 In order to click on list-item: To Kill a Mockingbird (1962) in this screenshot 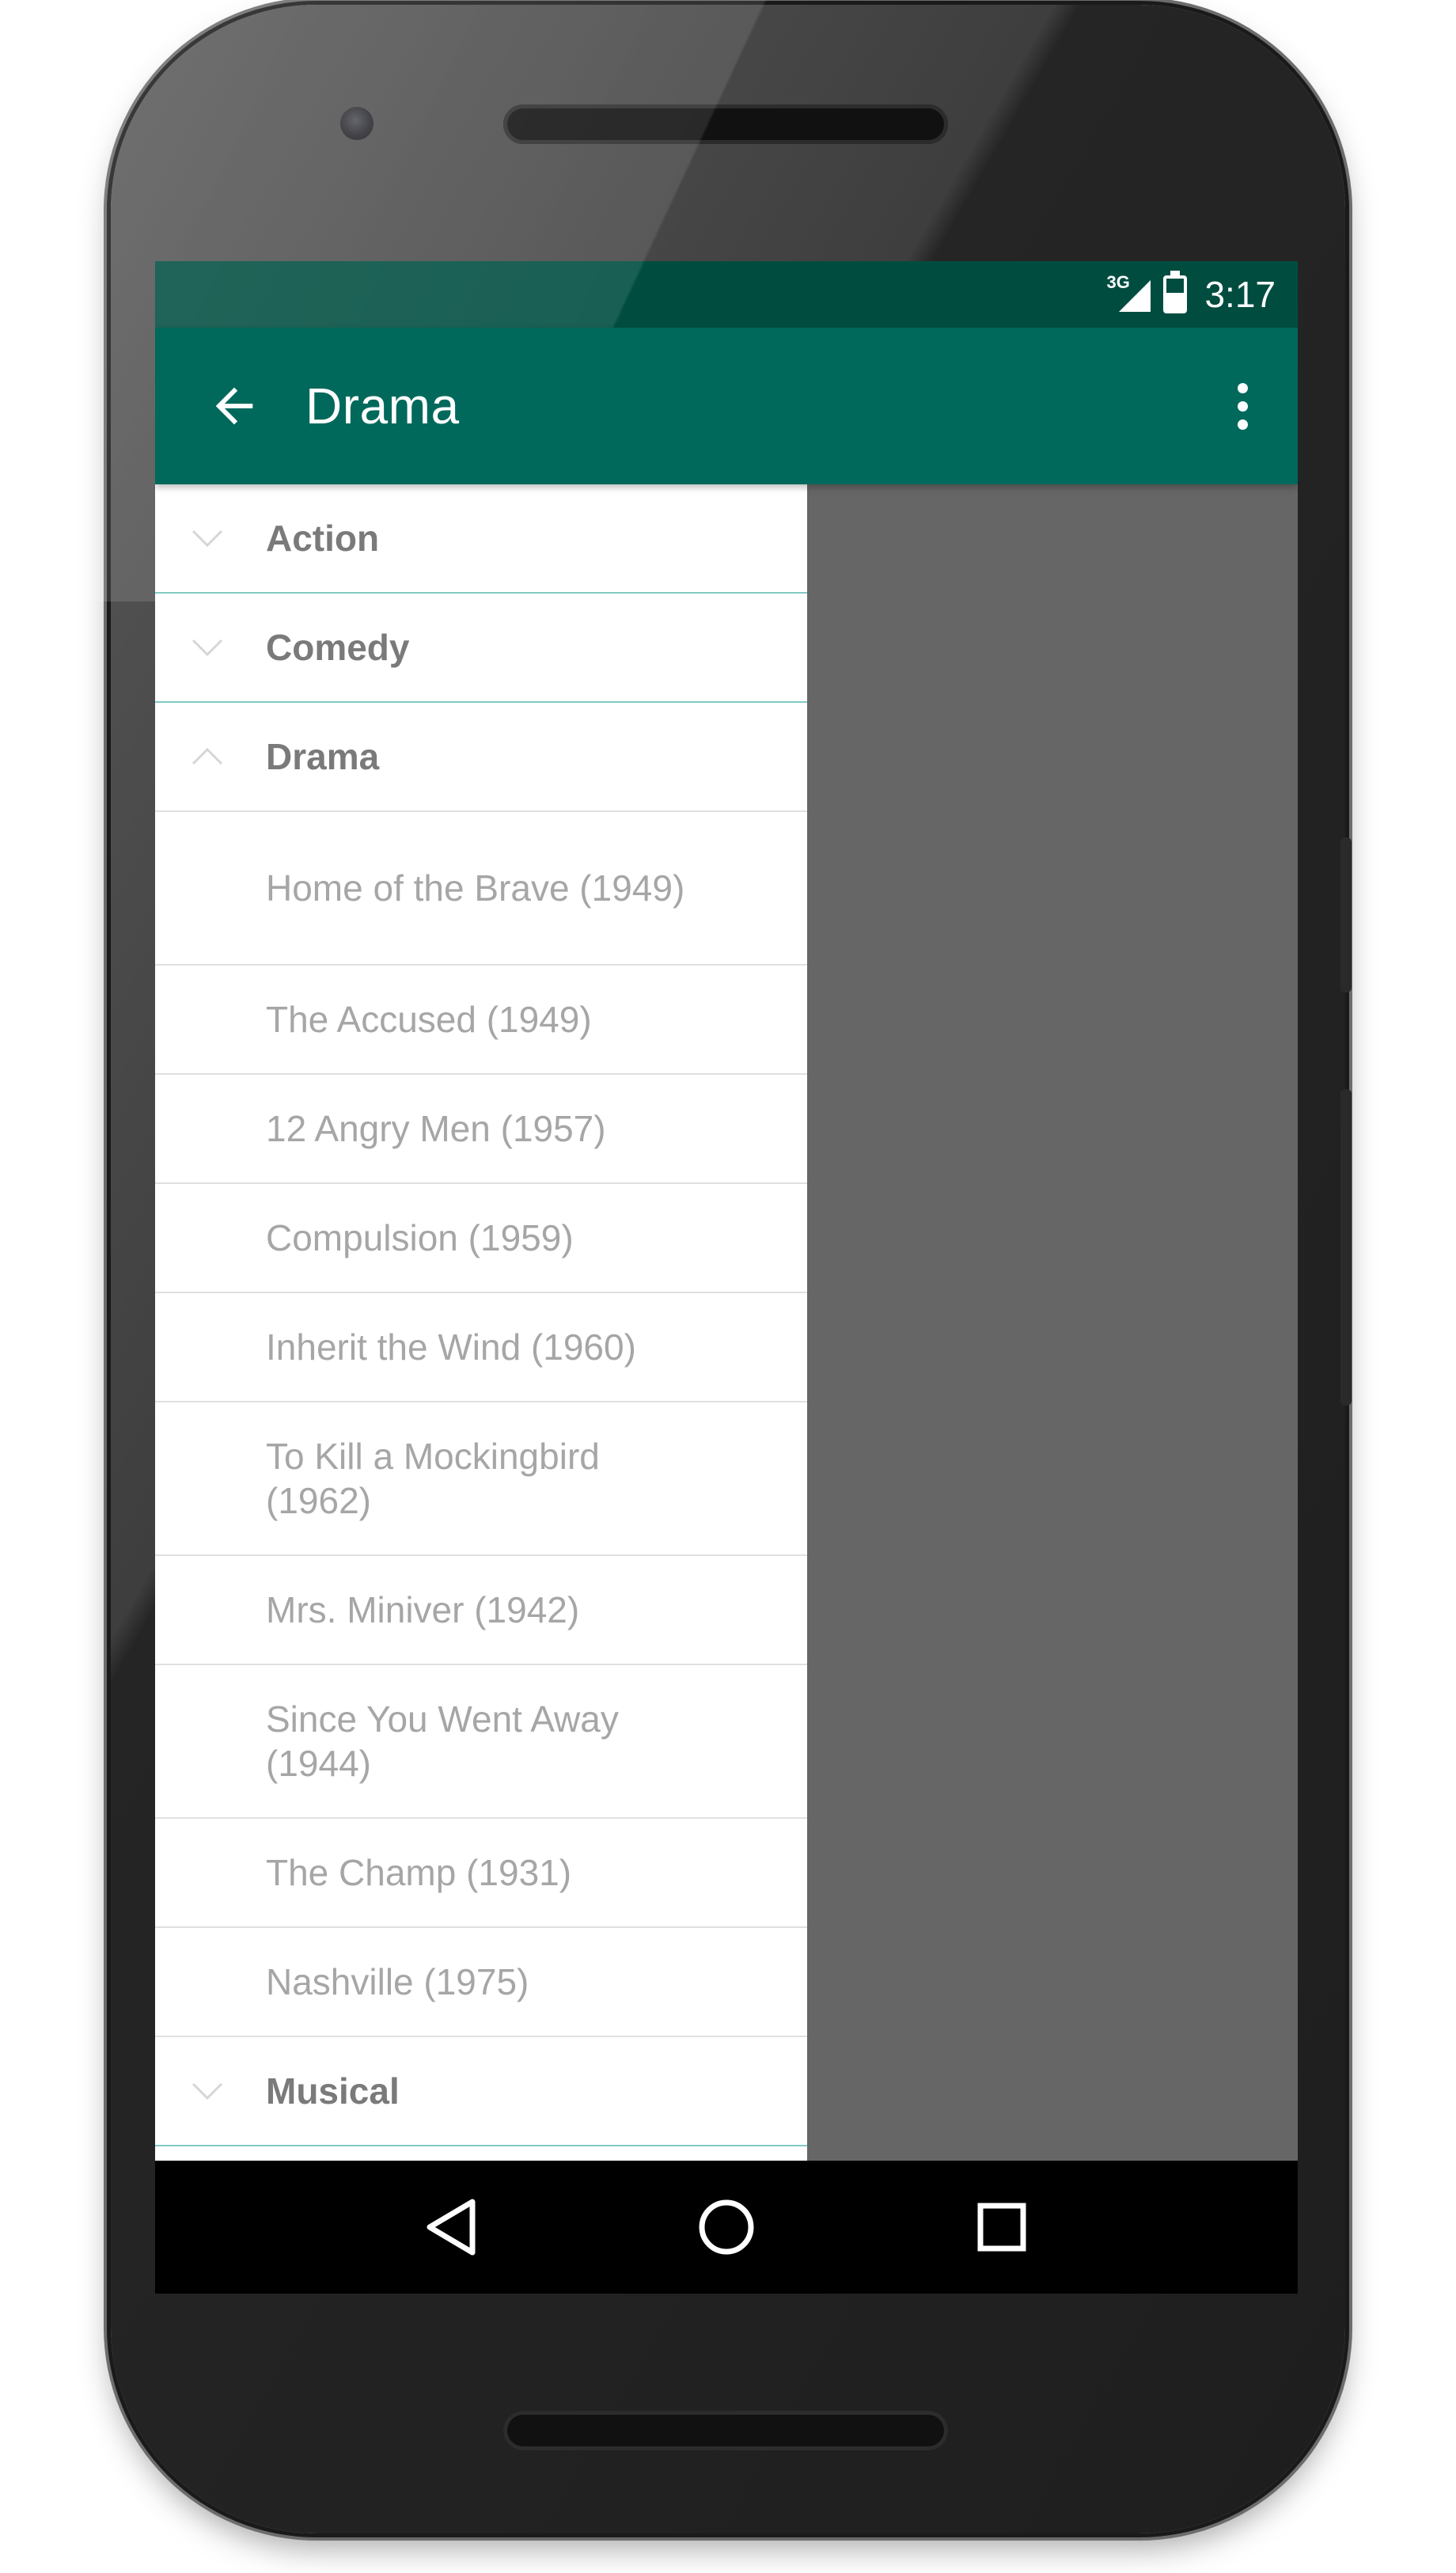, I will do `click(481, 1479)`.